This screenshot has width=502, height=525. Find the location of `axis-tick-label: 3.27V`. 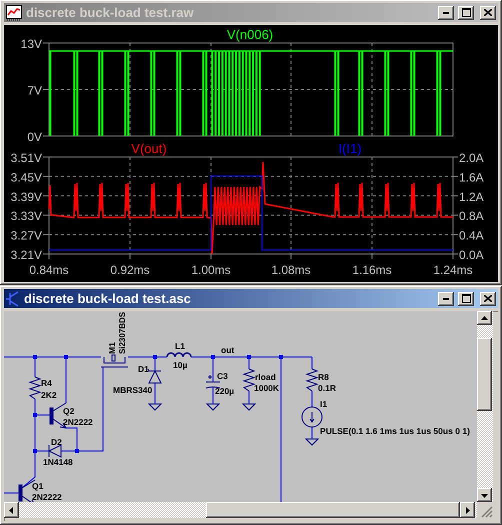

axis-tick-label: 3.27V is located at coordinates (26, 235).